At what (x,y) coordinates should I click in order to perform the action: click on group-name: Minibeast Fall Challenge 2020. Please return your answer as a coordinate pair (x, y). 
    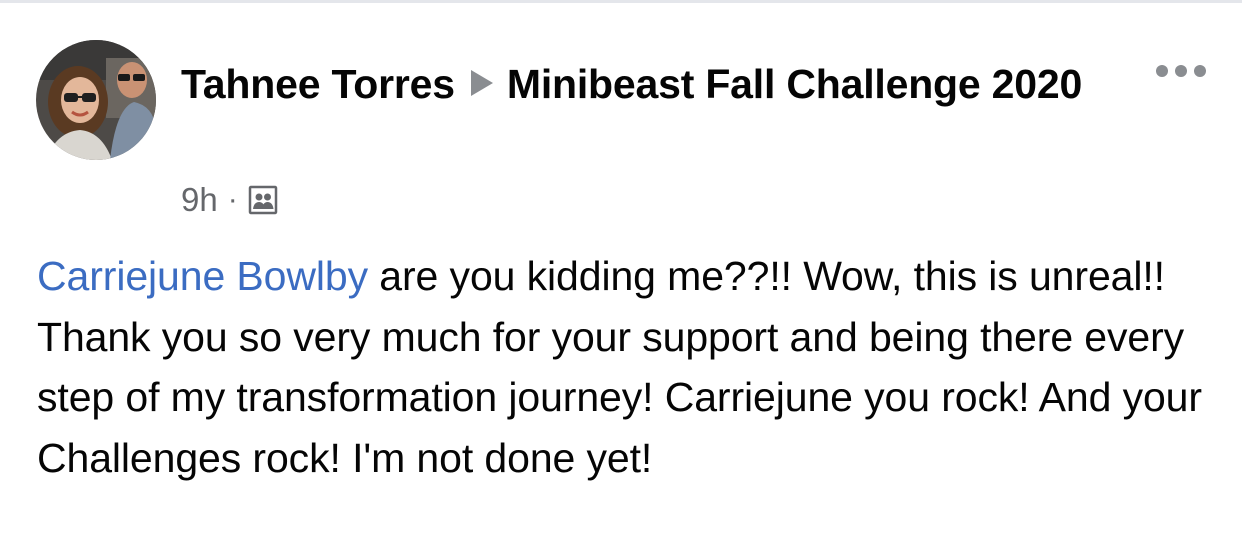
    Looking at the image, I should click on (794, 84).